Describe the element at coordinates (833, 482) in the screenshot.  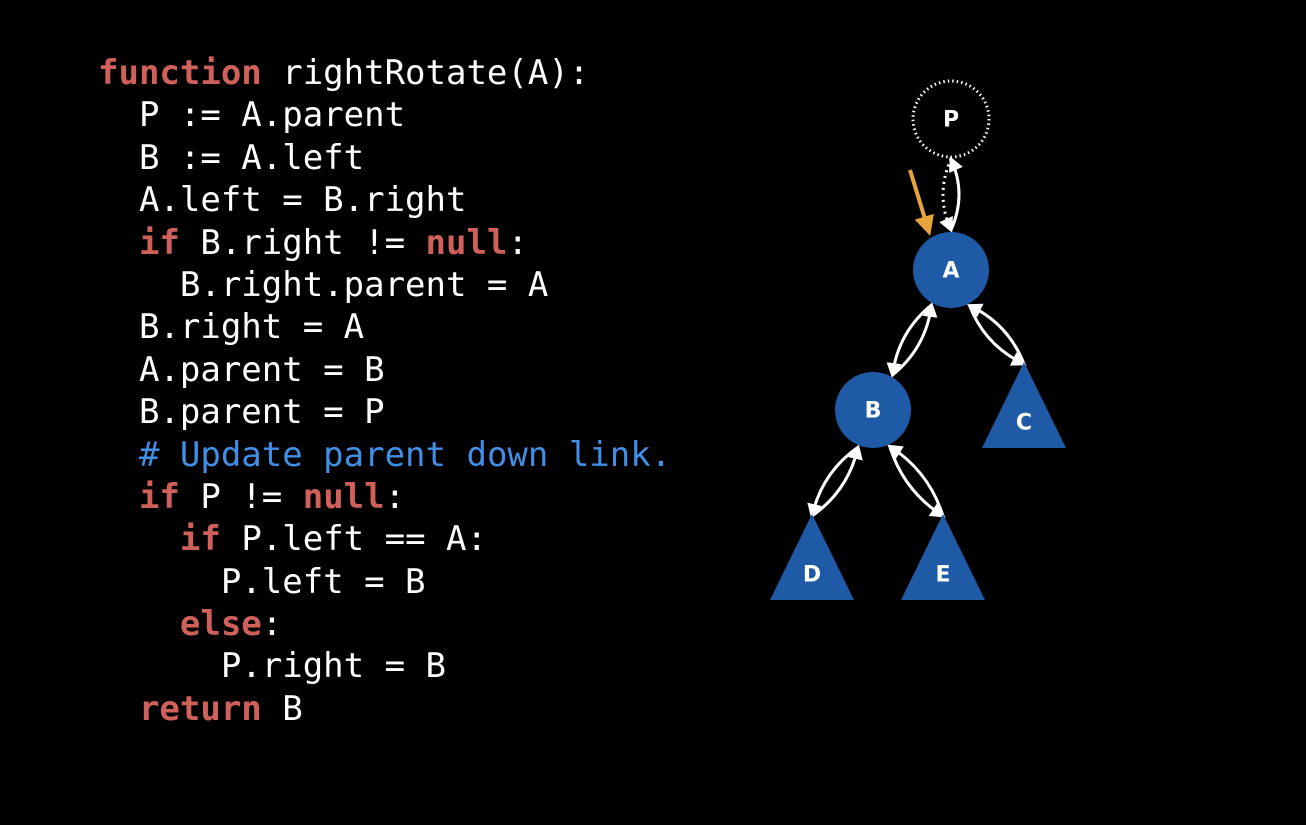
I see `link-b-to-d` at that location.